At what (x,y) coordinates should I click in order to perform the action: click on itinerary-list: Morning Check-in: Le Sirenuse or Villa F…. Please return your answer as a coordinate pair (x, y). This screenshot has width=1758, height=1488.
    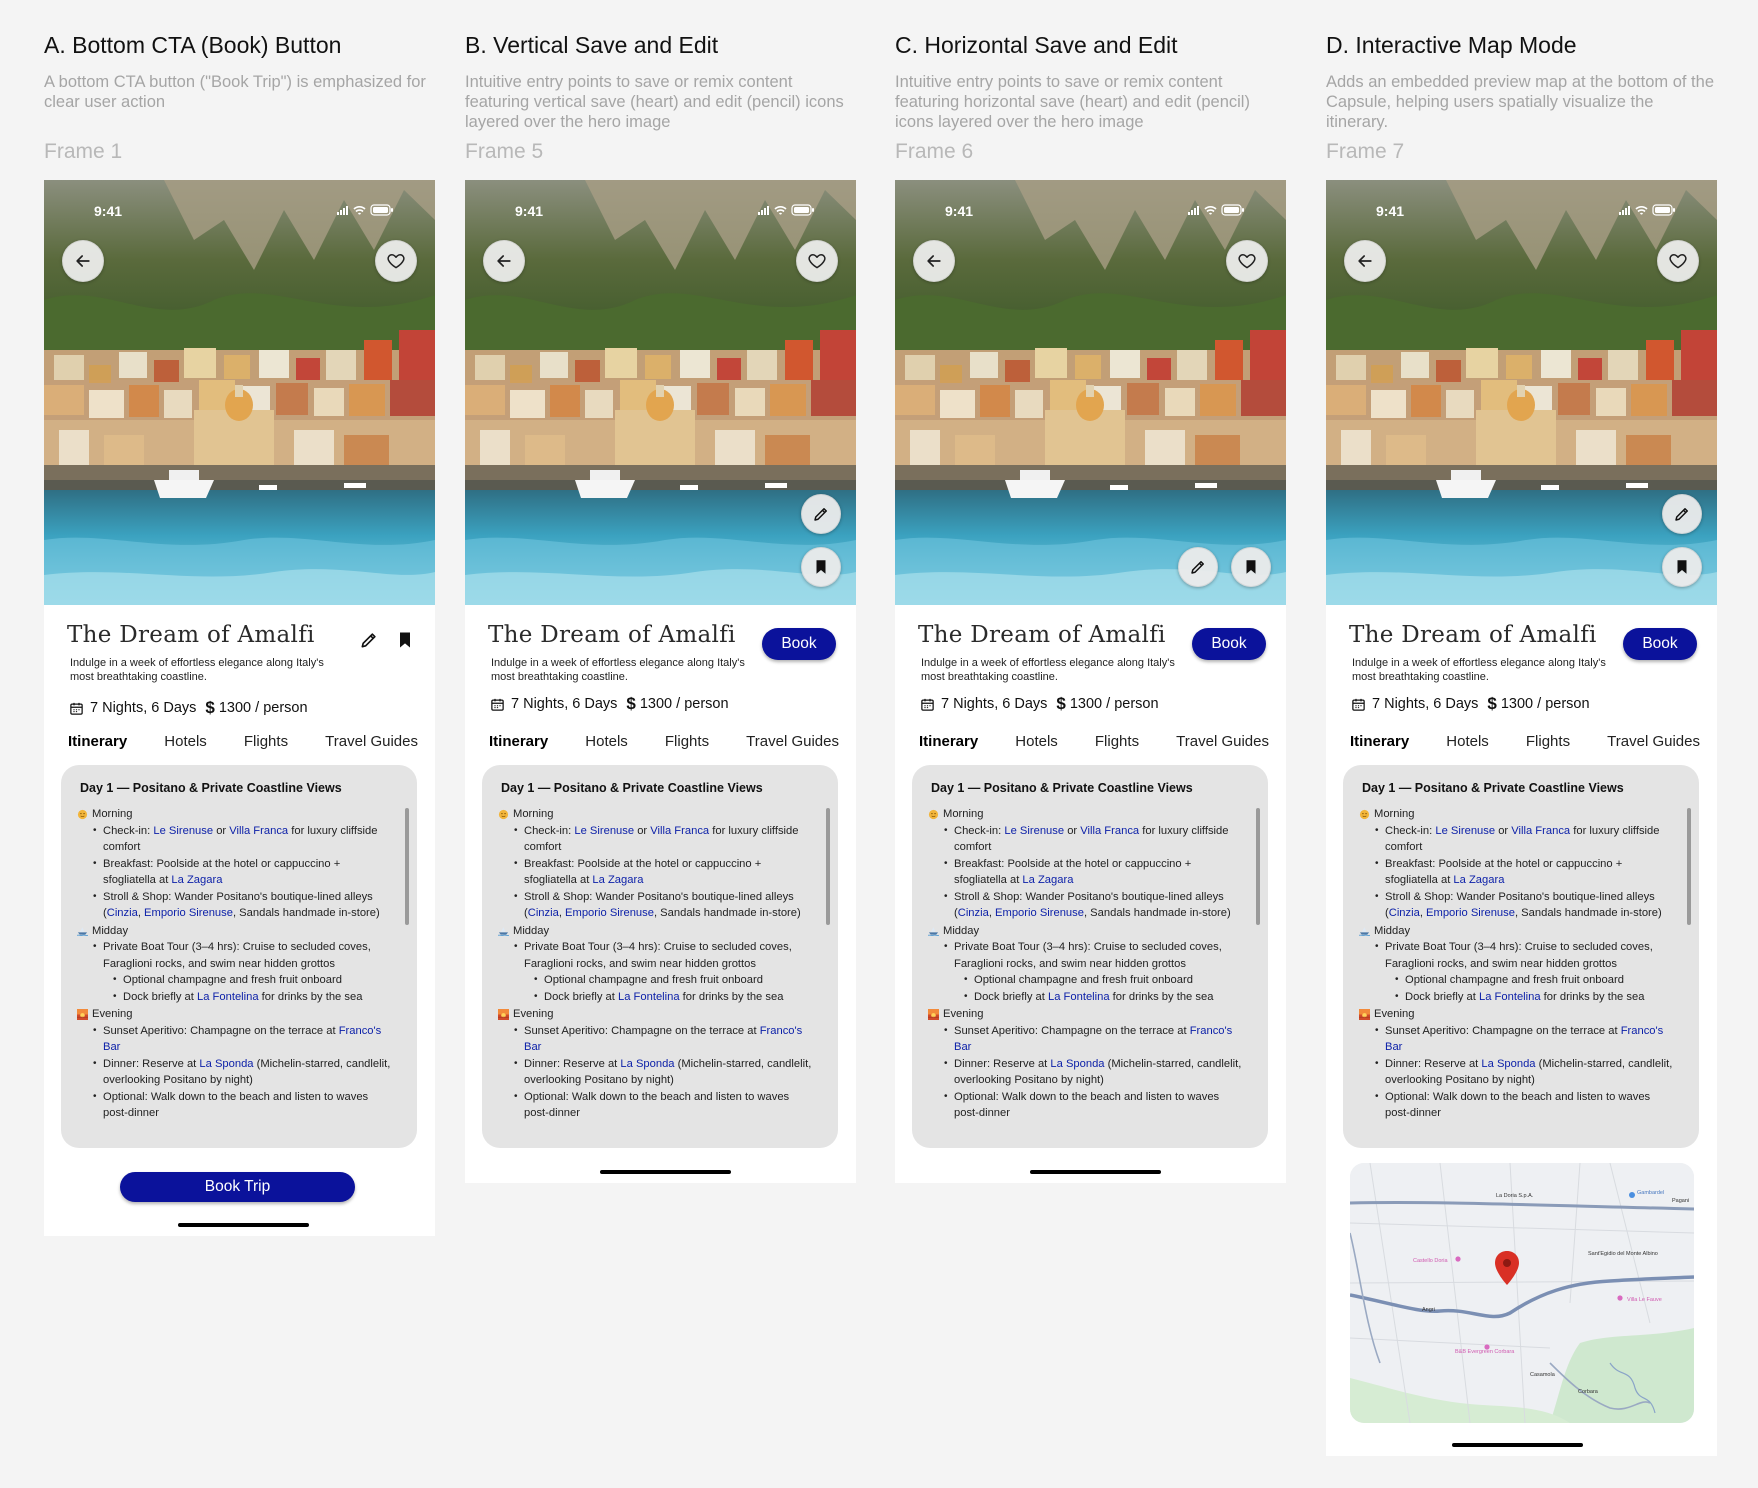
    Looking at the image, I should click on (655, 963).